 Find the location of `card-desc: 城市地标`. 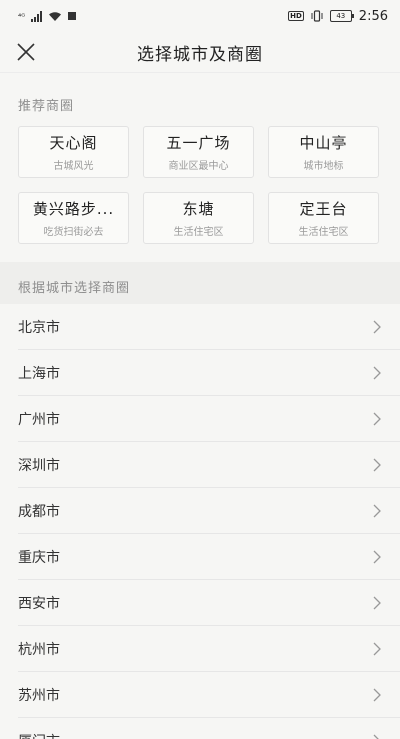

card-desc: 城市地标 is located at coordinates (323, 166).